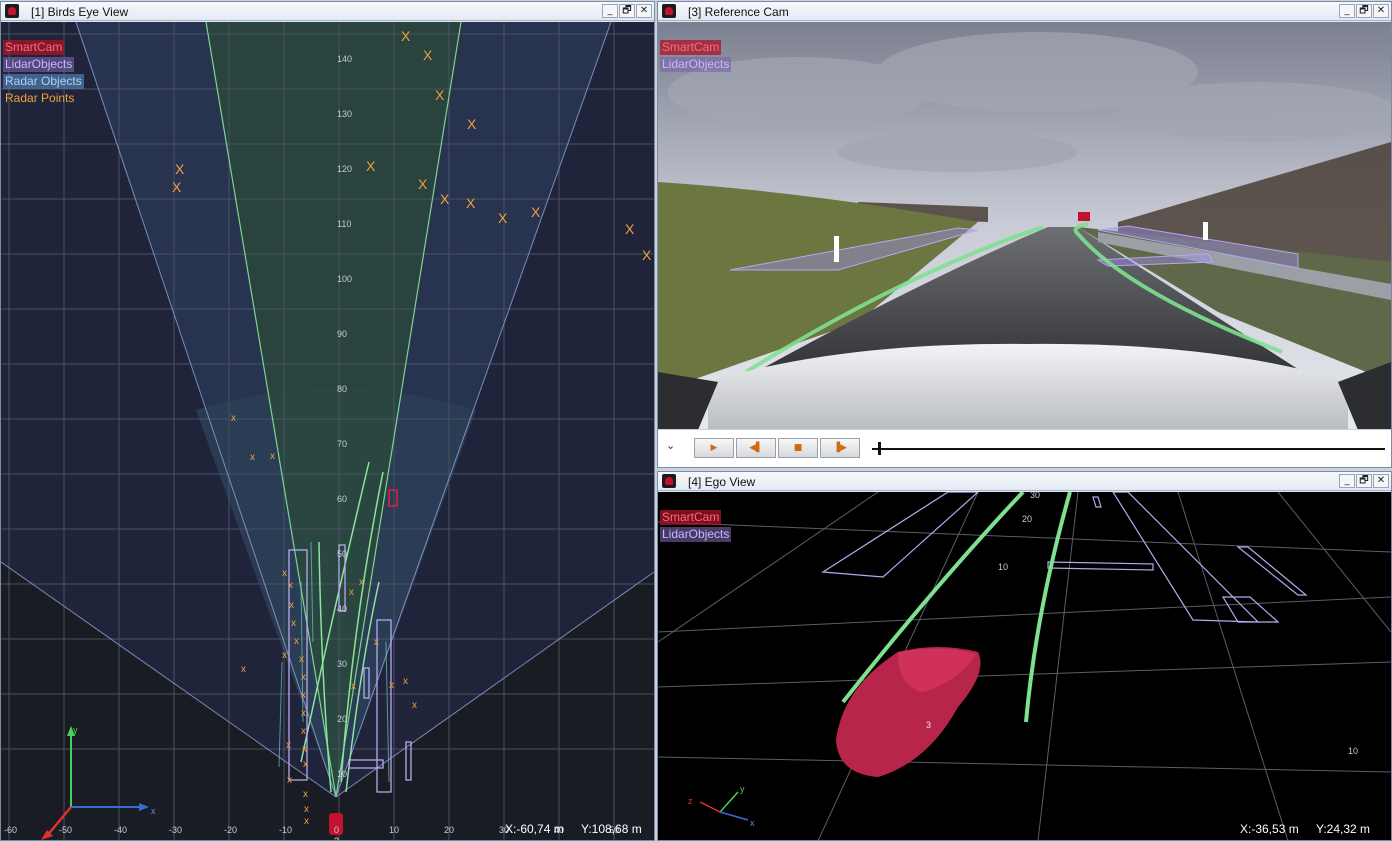 This screenshot has height=842, width=1392. Describe the element at coordinates (798, 448) in the screenshot. I see `stop-button: ■` at that location.